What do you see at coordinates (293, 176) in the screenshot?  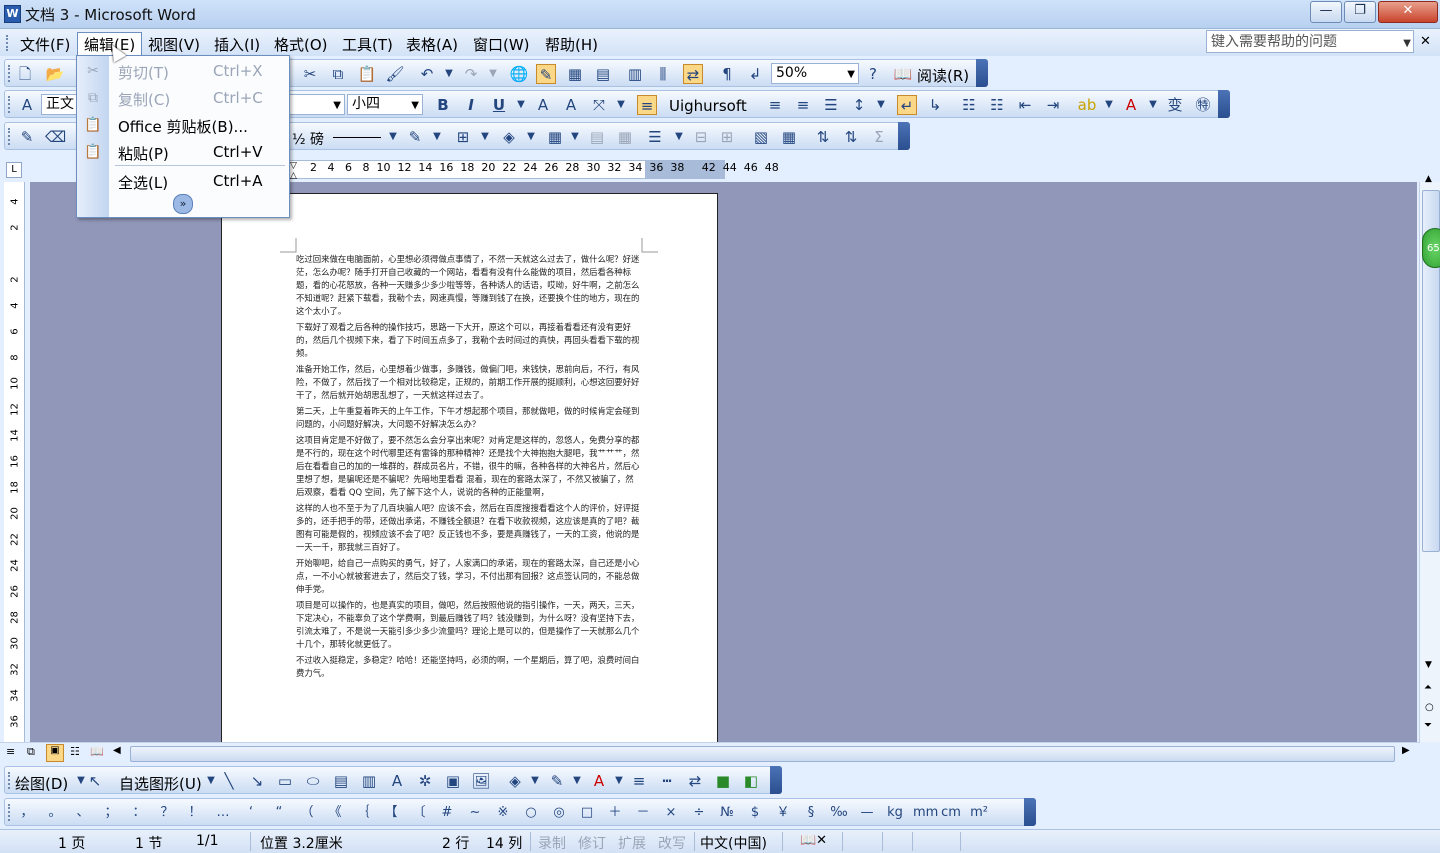 I see `left-indent-marker-icon: △` at bounding box center [293, 176].